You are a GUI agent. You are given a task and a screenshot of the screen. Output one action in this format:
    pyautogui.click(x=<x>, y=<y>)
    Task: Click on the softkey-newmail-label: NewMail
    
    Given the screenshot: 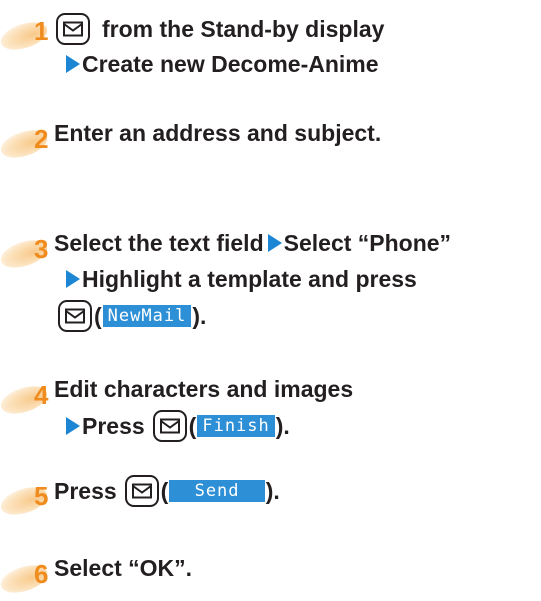 What is the action you would take?
    pyautogui.click(x=147, y=316)
    